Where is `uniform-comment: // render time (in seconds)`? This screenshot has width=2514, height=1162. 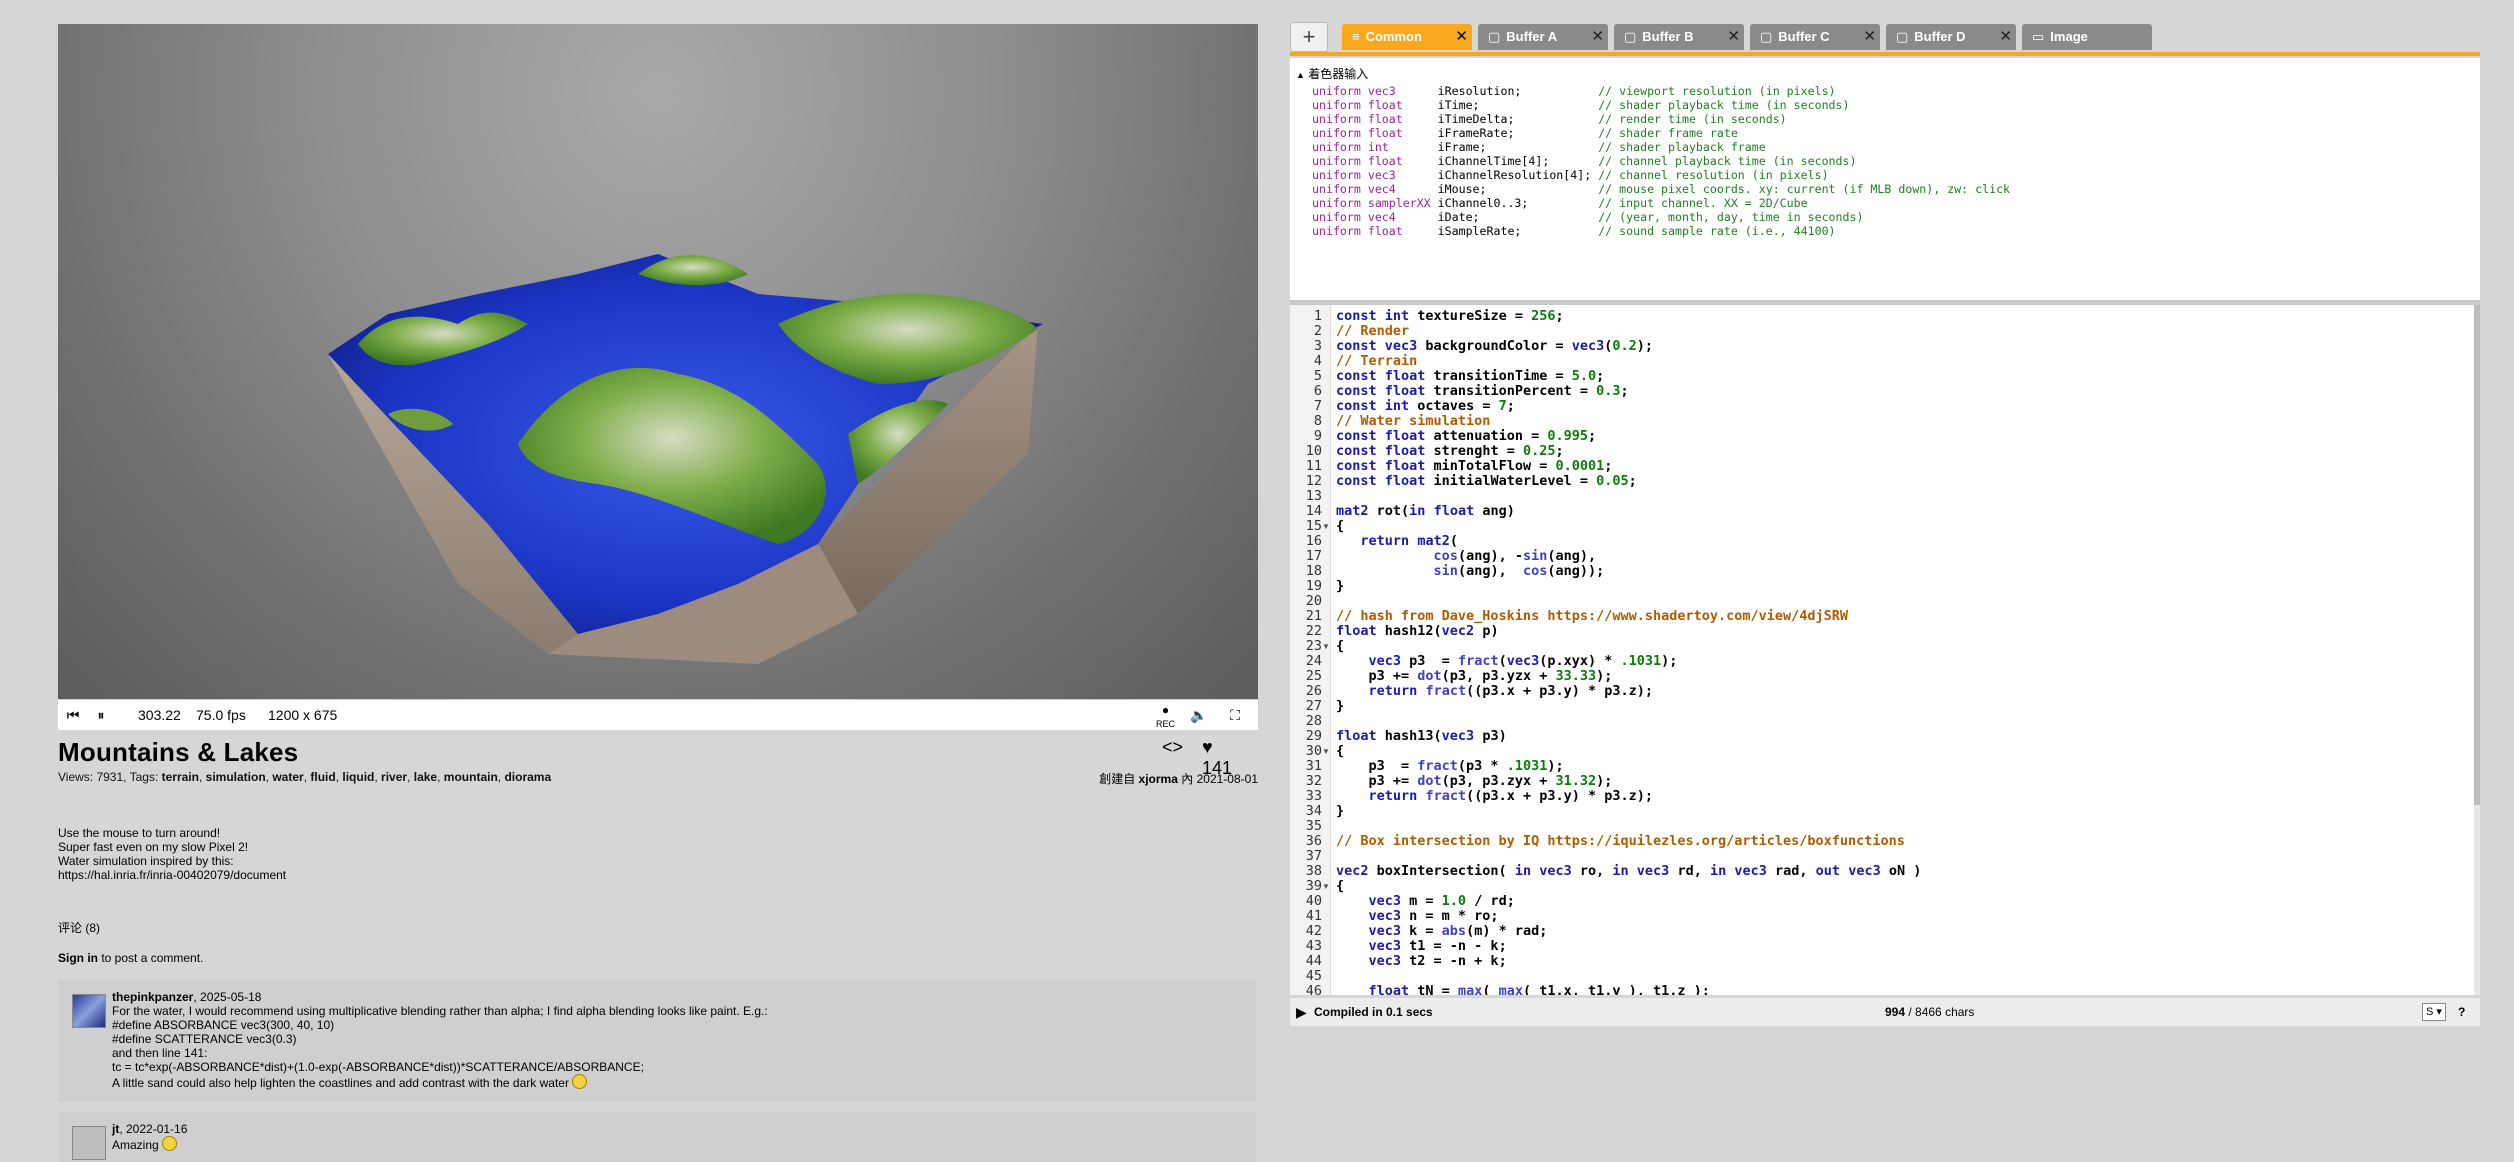
uniform-comment: // render time (in seconds) is located at coordinates (1692, 119).